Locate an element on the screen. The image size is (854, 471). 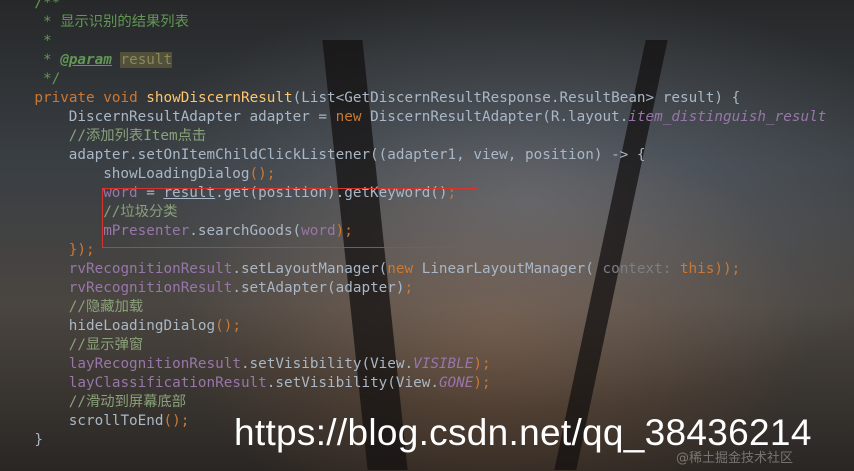
code-token: }); is located at coordinates (81, 250).